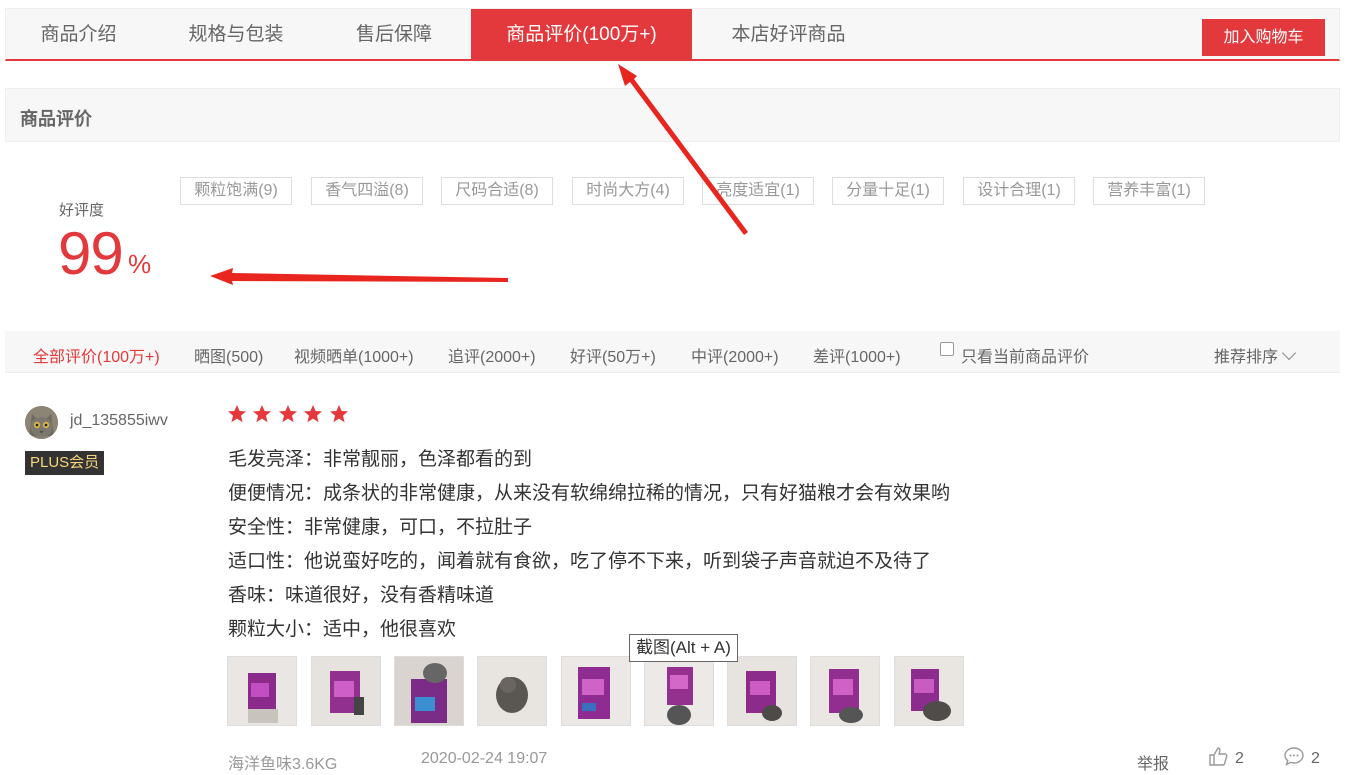  What do you see at coordinates (1246, 357) in the screenshot?
I see `sort-label: 推荐排序` at bounding box center [1246, 357].